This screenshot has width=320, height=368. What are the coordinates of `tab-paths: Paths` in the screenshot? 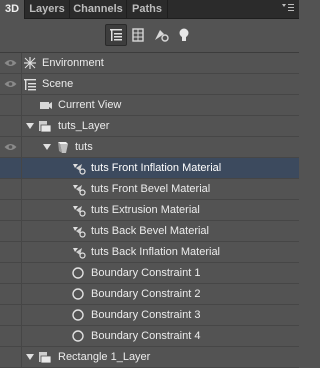 It's located at (147, 9).